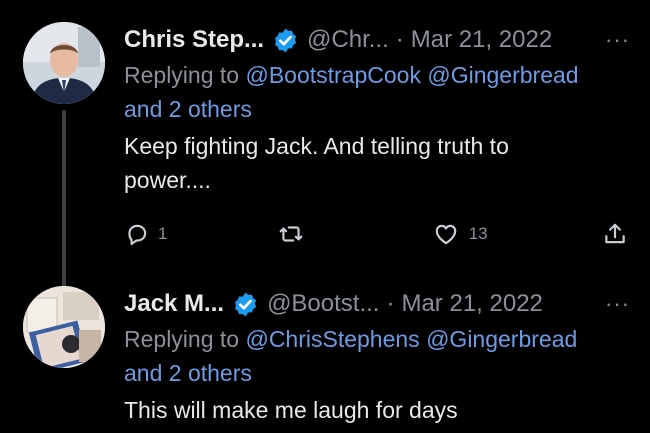  Describe the element at coordinates (316, 146) in the screenshot. I see `tweet-text-line: Keep fighting Jack. And telling truth to` at that location.